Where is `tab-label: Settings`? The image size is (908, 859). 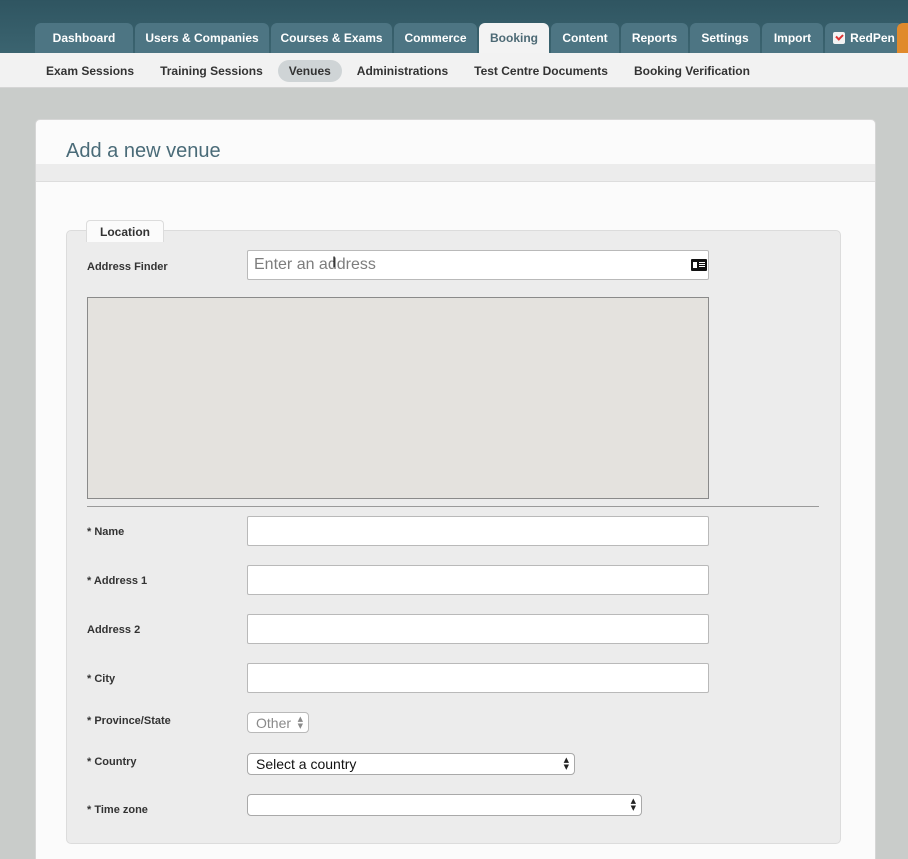 tab-label: Settings is located at coordinates (725, 38).